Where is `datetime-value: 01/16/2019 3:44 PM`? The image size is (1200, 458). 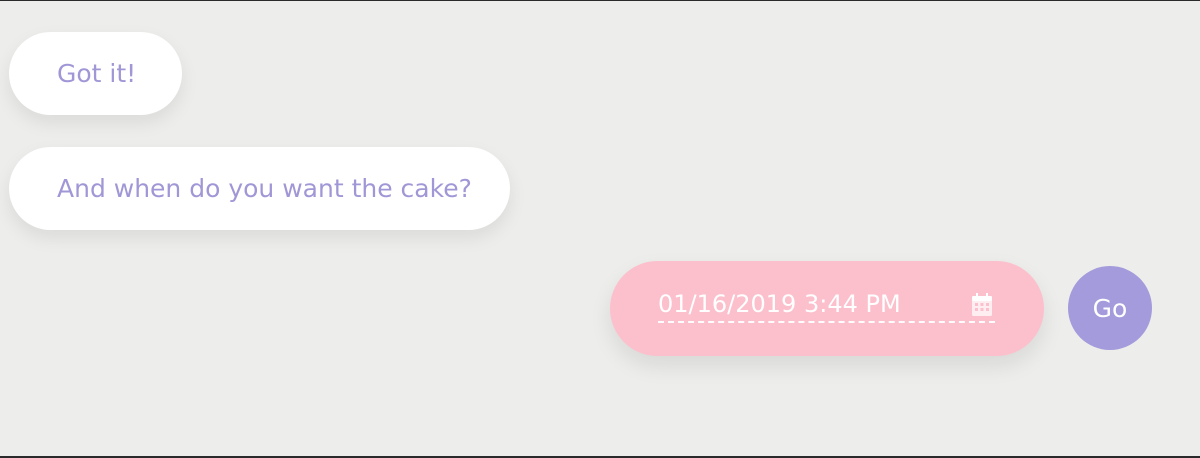 datetime-value: 01/16/2019 3:44 PM is located at coordinates (779, 304).